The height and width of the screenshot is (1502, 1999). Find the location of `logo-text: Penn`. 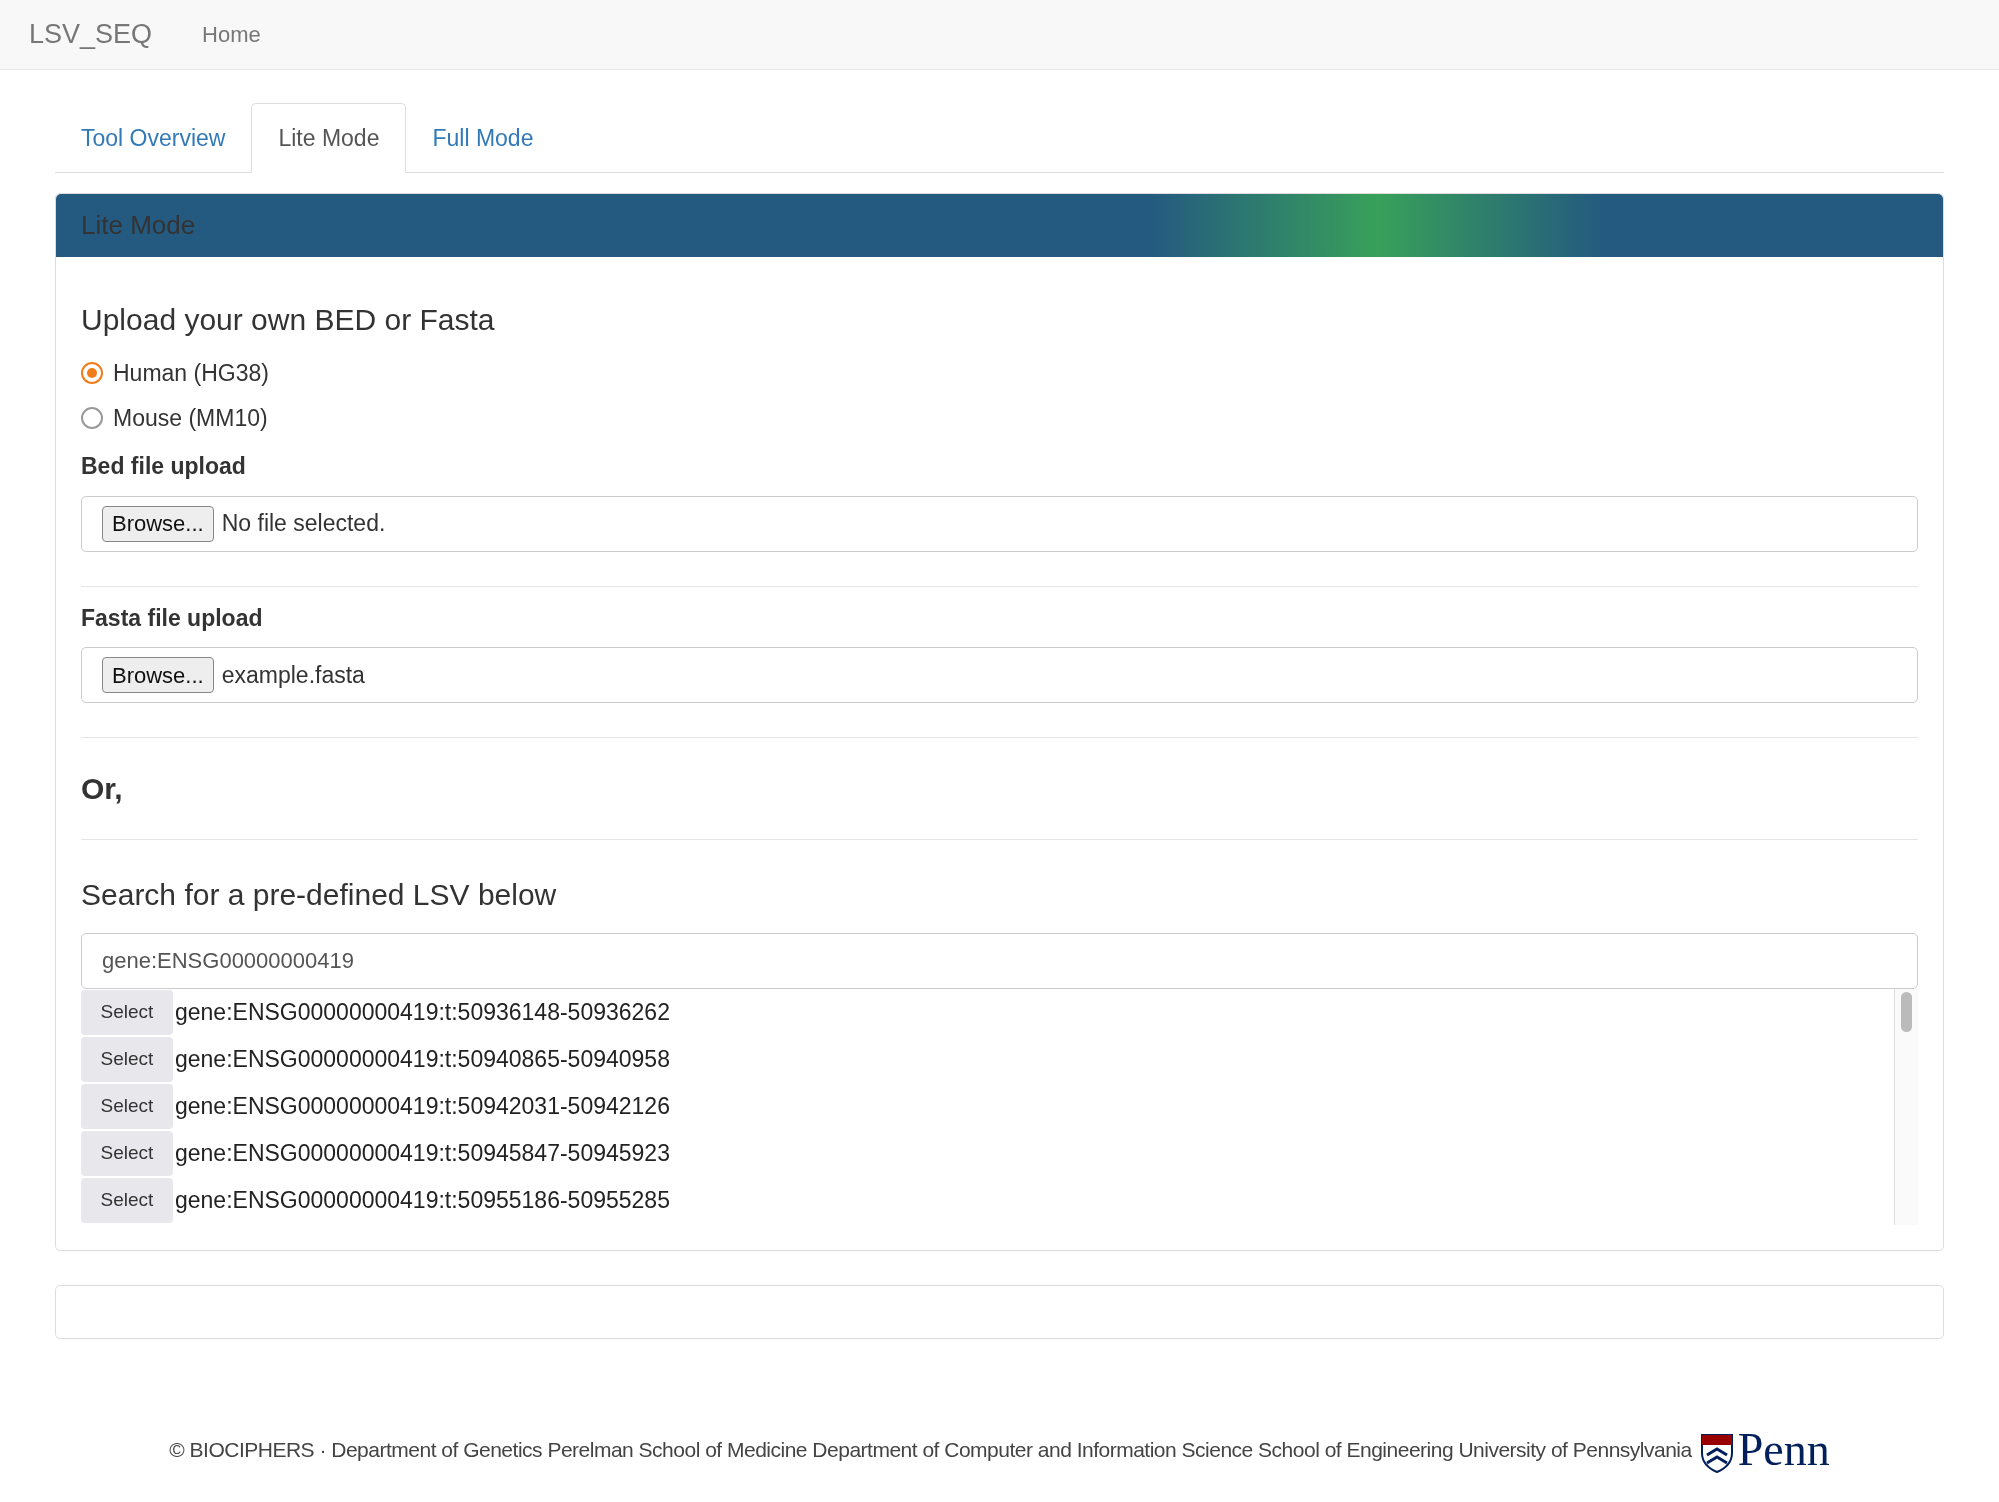

logo-text: Penn is located at coordinates (1783, 1450).